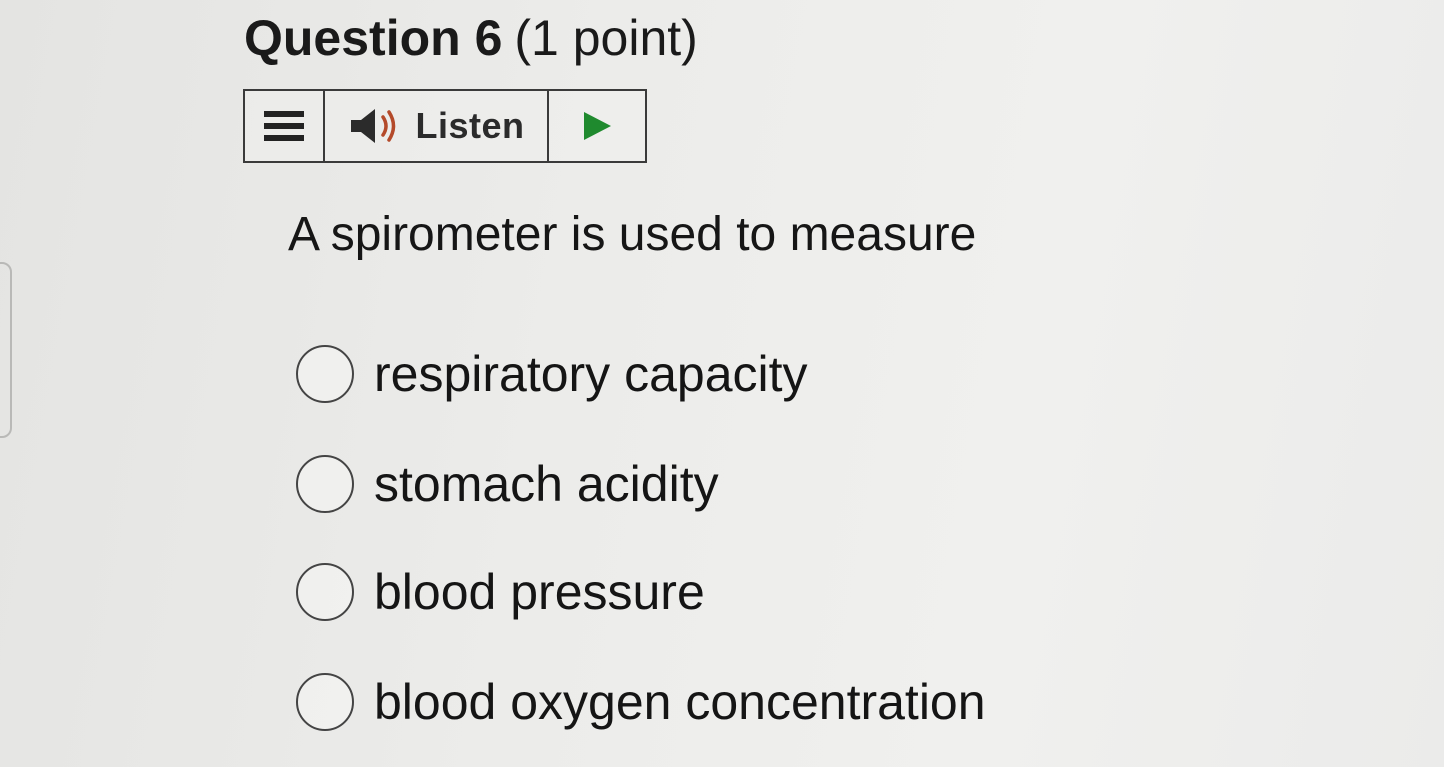 The width and height of the screenshot is (1444, 767). I want to click on answer-option-stomach-acidity: stomach acidity, so click(507, 484).